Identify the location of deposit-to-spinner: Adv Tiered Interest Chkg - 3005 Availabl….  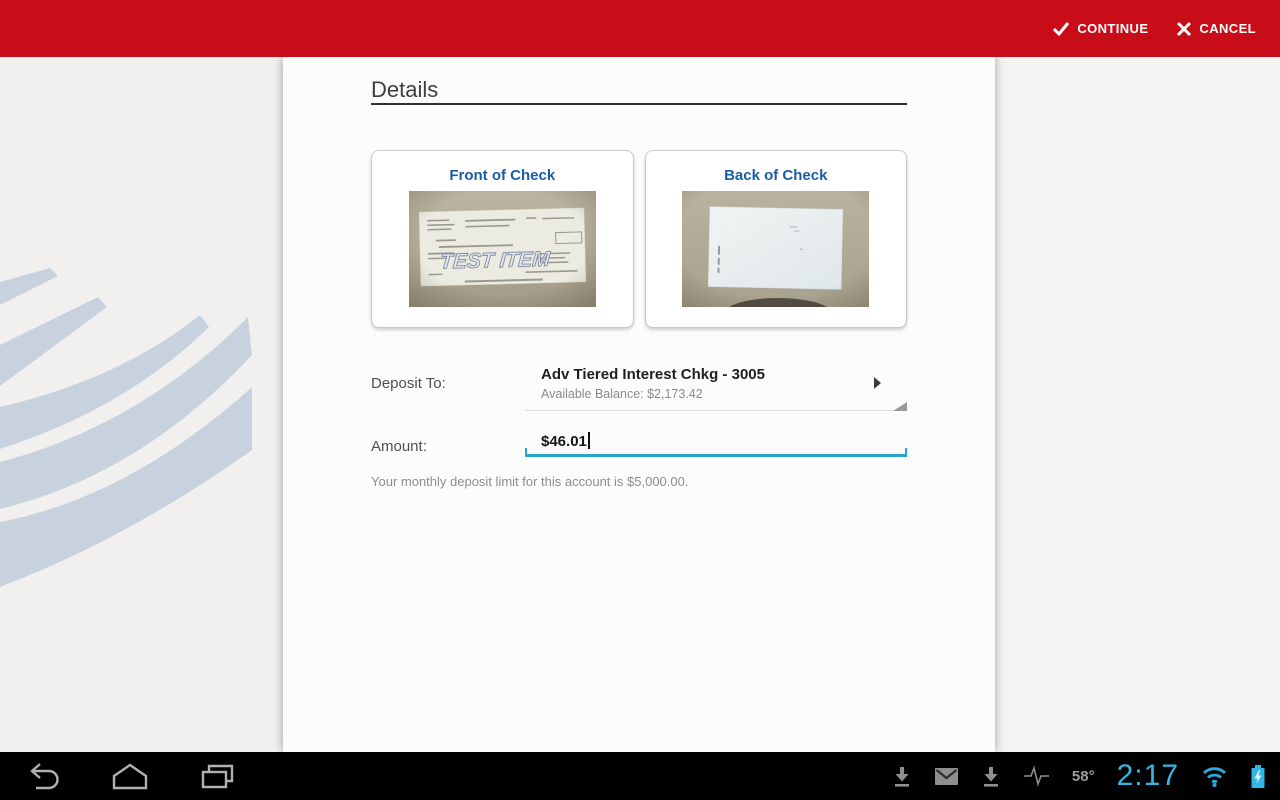
(716, 388).